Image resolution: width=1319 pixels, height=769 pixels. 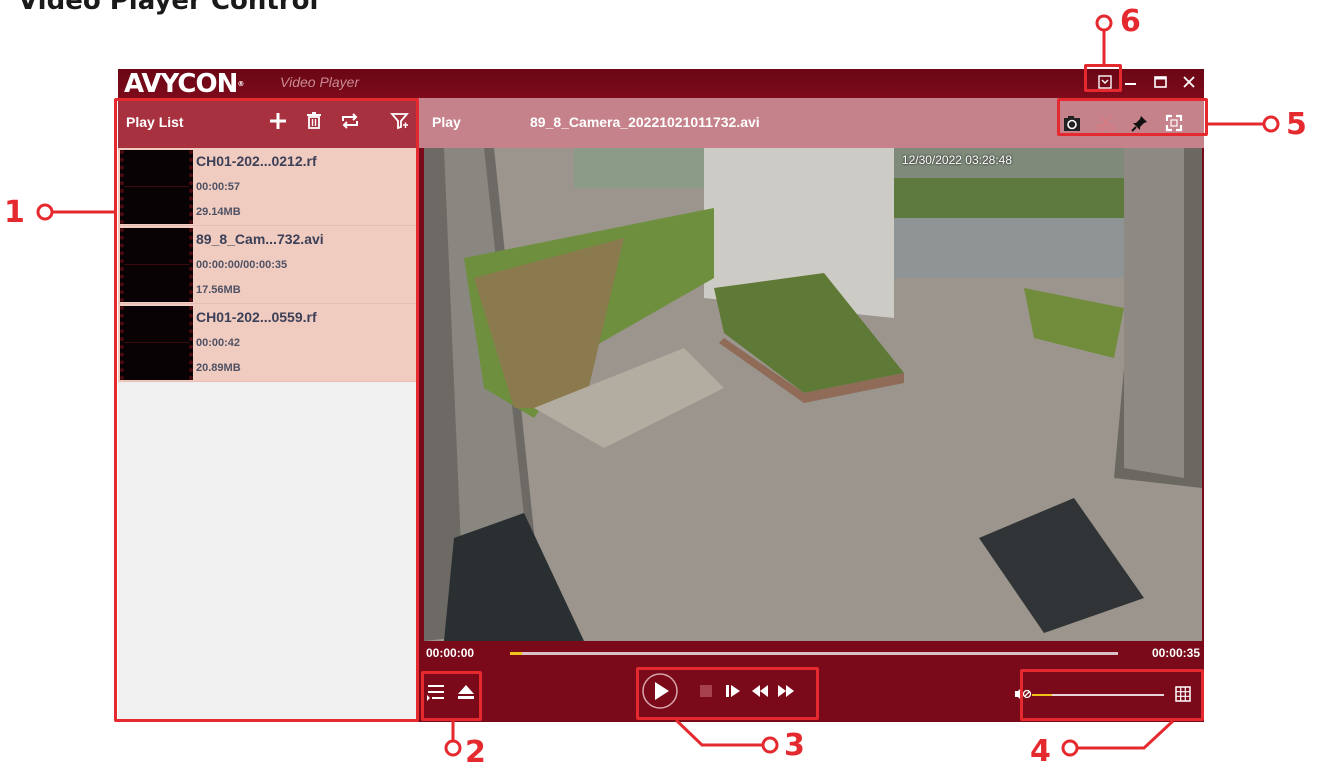 What do you see at coordinates (475, 752) in the screenshot?
I see `callout-number-2: 2` at bounding box center [475, 752].